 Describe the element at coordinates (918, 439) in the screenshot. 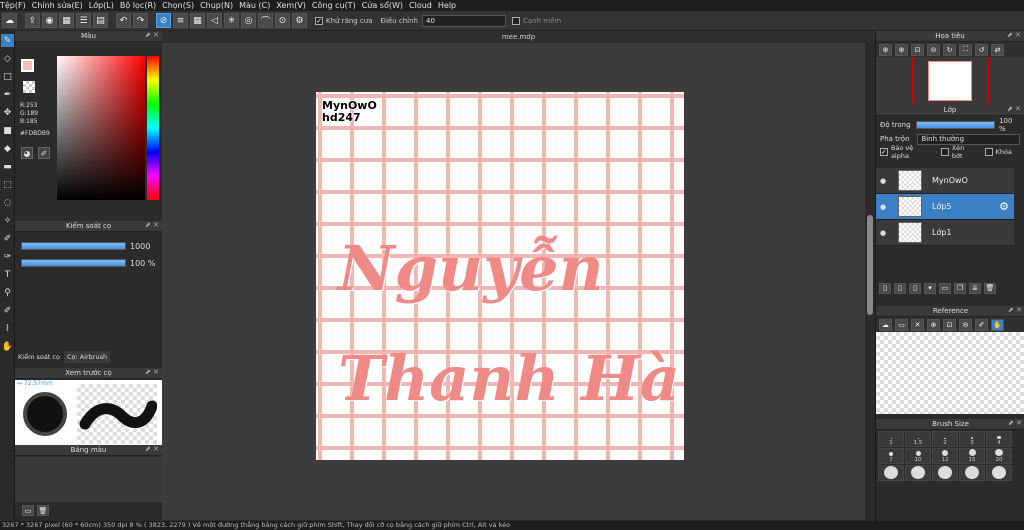

I see `brush-size-cell: 1.5` at that location.